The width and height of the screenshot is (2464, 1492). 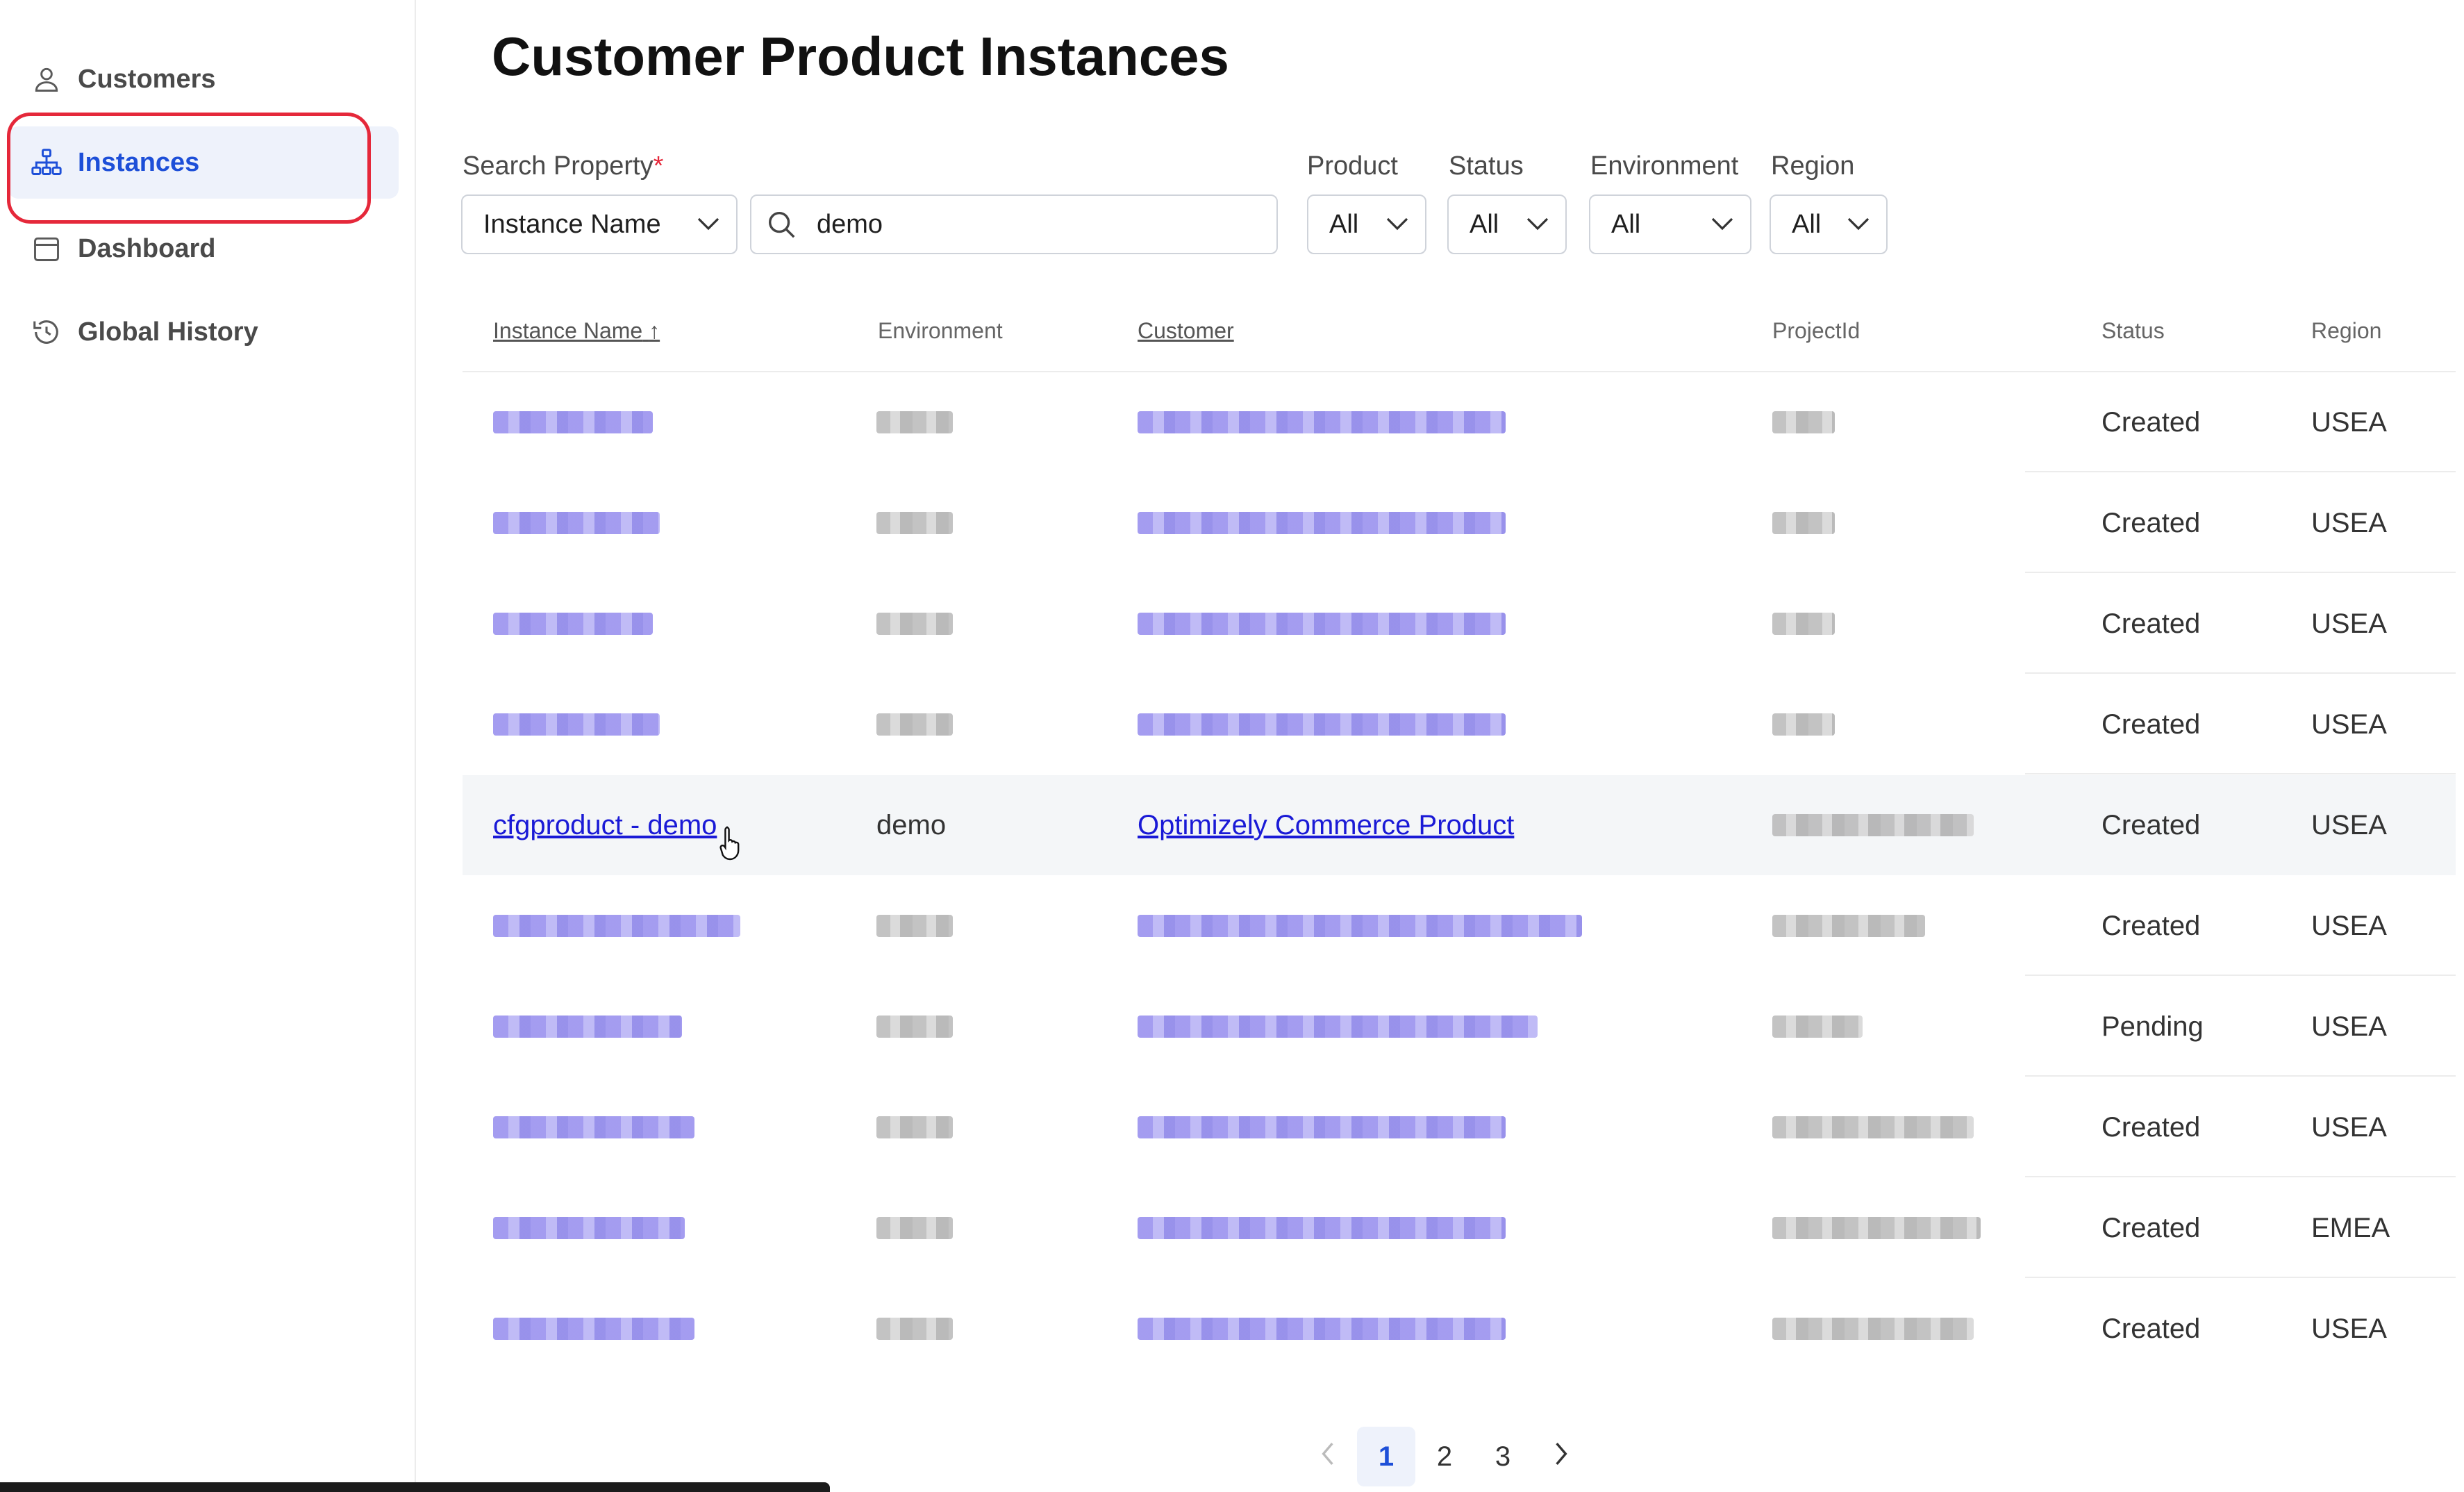 I want to click on sidebar-item-label: Instances, so click(x=139, y=162).